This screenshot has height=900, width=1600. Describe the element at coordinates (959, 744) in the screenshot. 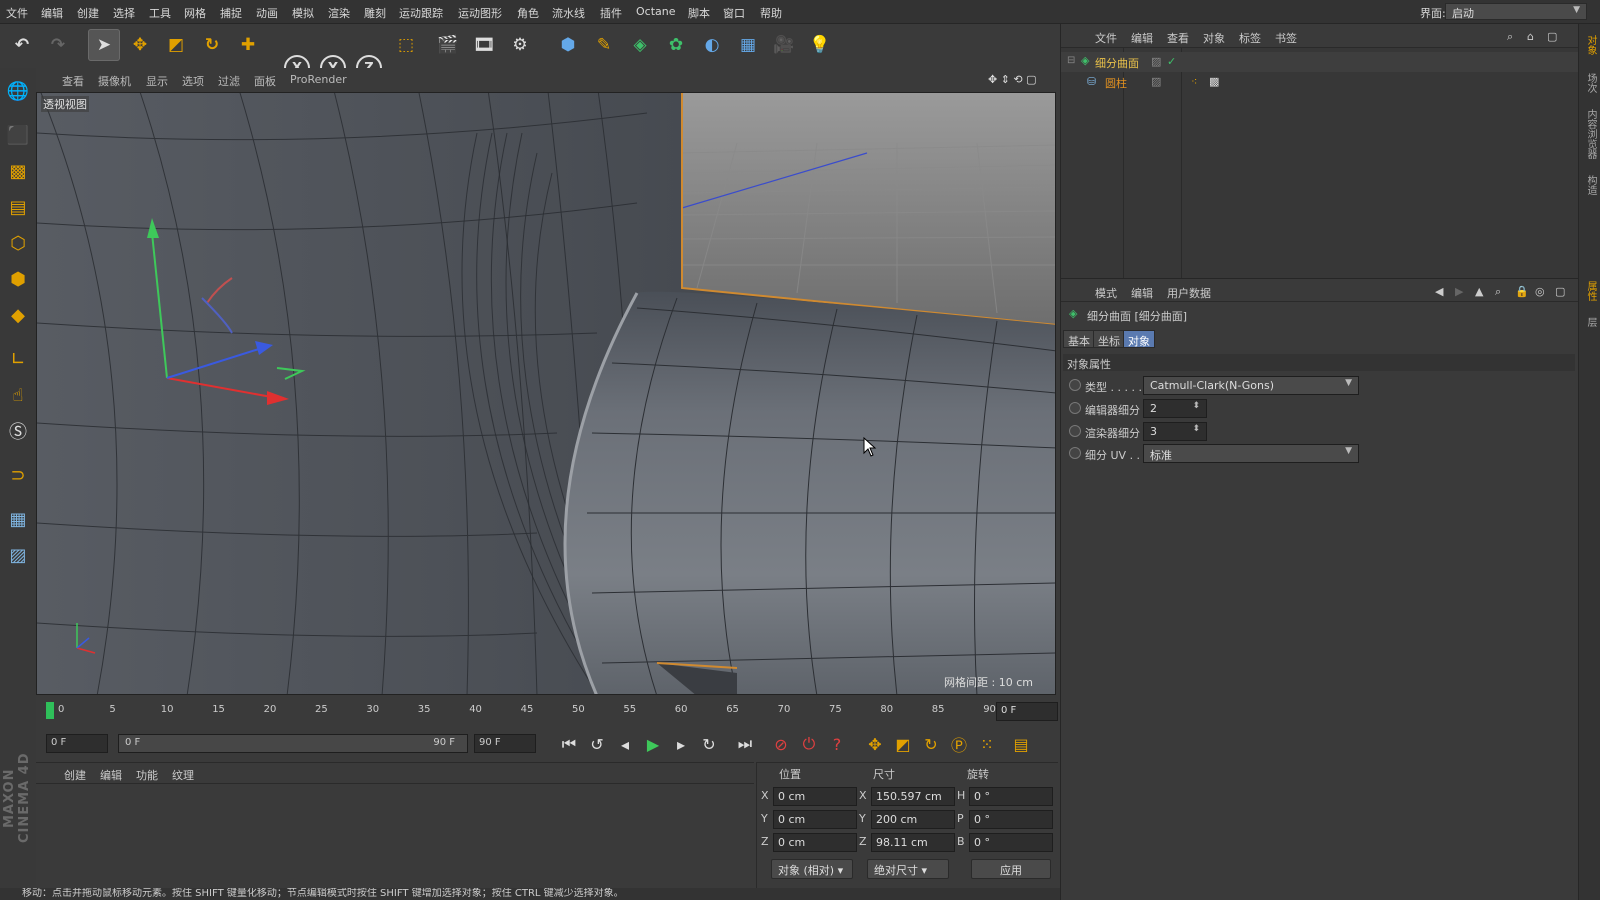

I see `key-parameter-icon: Ⓟ` at that location.